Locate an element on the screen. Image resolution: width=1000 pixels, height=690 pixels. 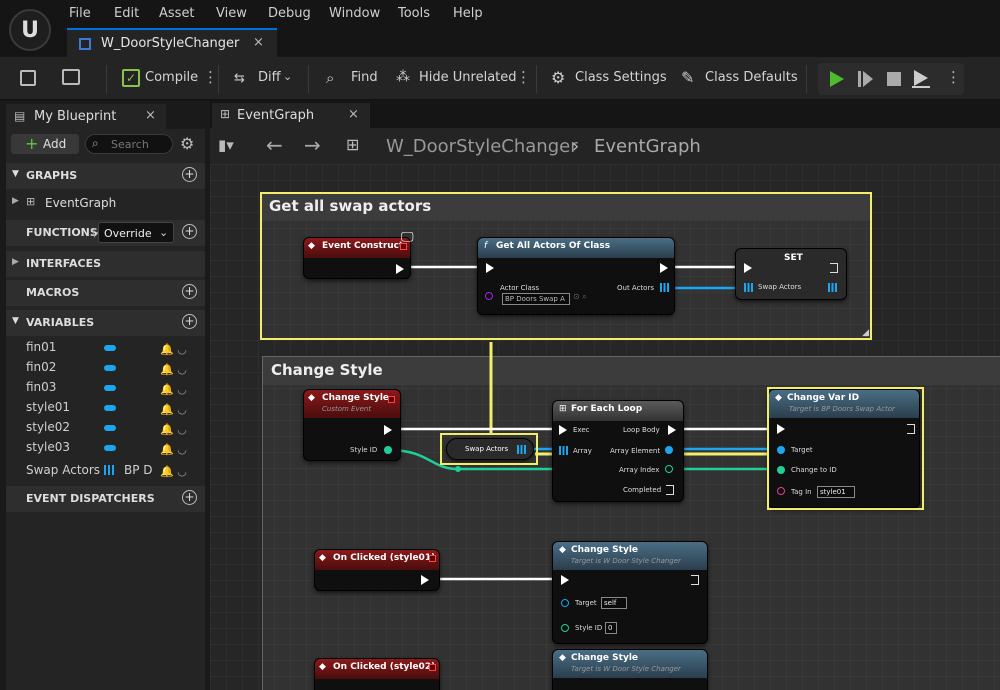
graphs-section: ▼ GRAPHS + is located at coordinates (105, 176).